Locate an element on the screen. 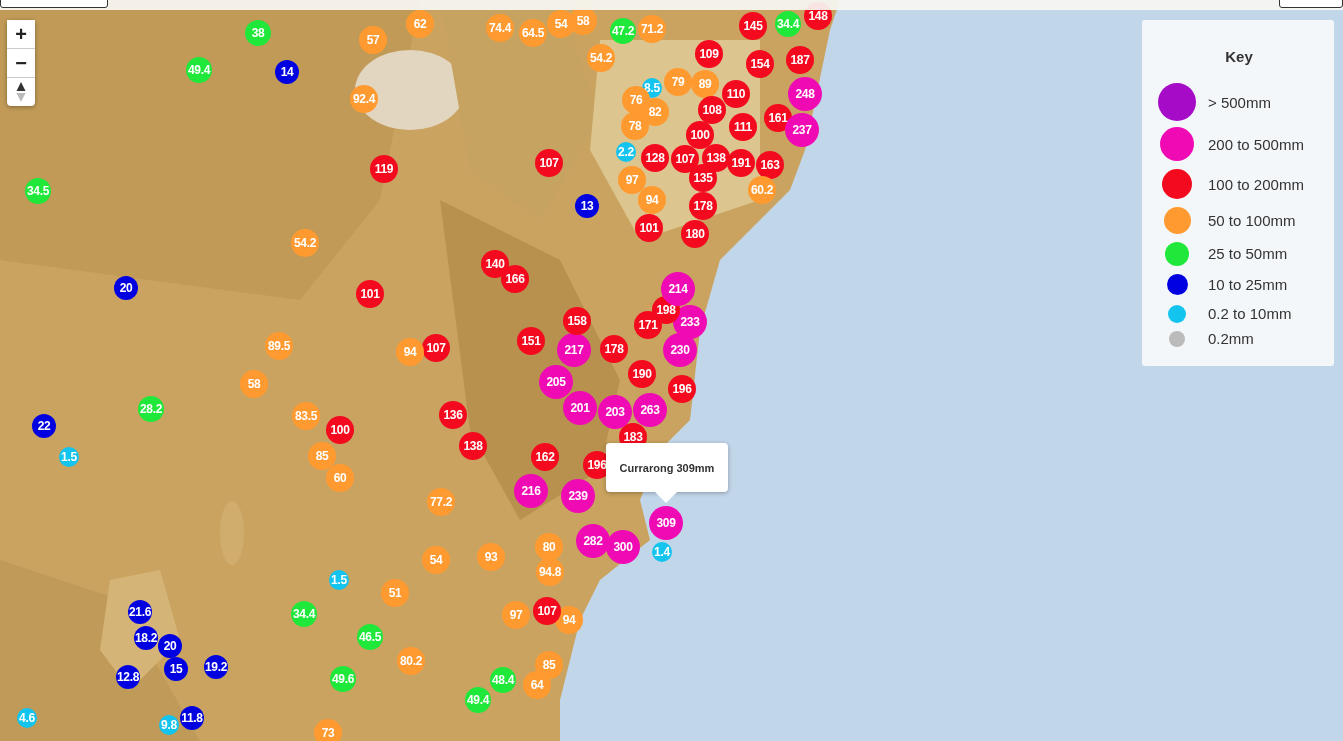 This screenshot has width=1343, height=741. legend-label: 0.2 to 10mm is located at coordinates (1250, 313).